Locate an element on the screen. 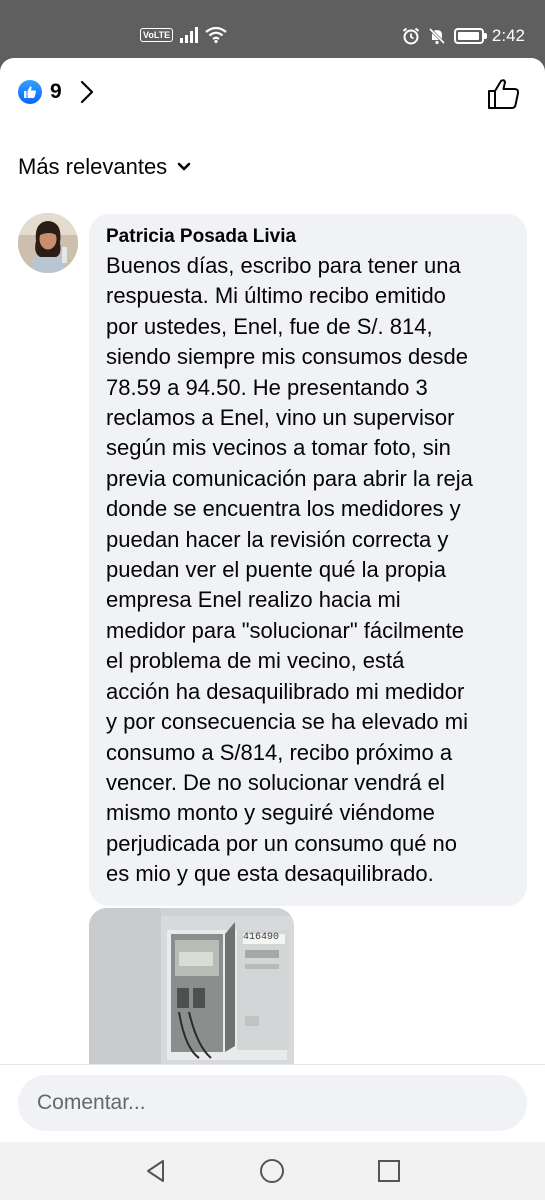  reaction-count: 9 is located at coordinates (56, 91).